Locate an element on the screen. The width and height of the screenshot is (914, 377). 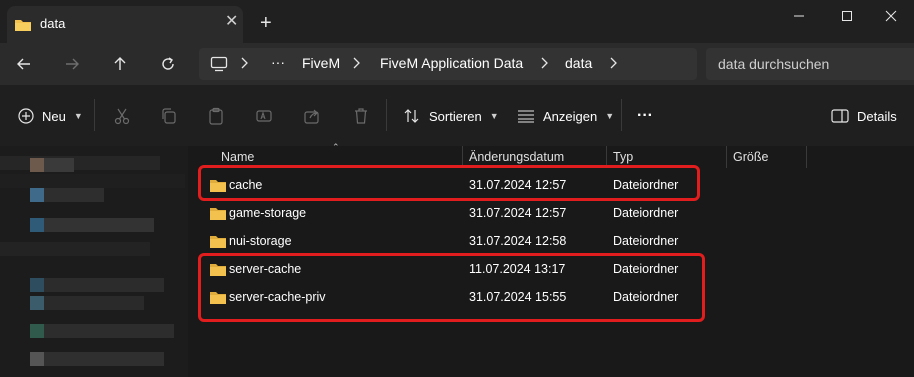
column-header-size: Größe is located at coordinates (750, 157).